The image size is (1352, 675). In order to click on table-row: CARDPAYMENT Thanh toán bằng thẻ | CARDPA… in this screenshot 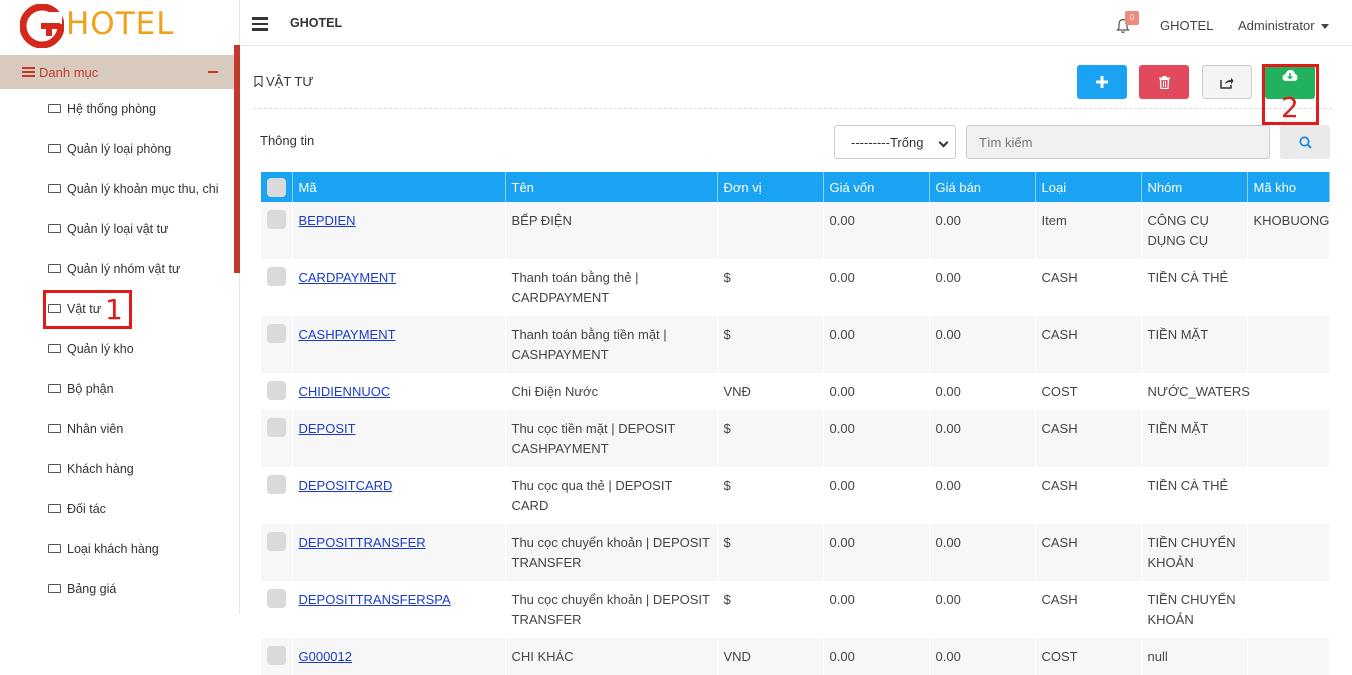, I will do `click(795, 287)`.